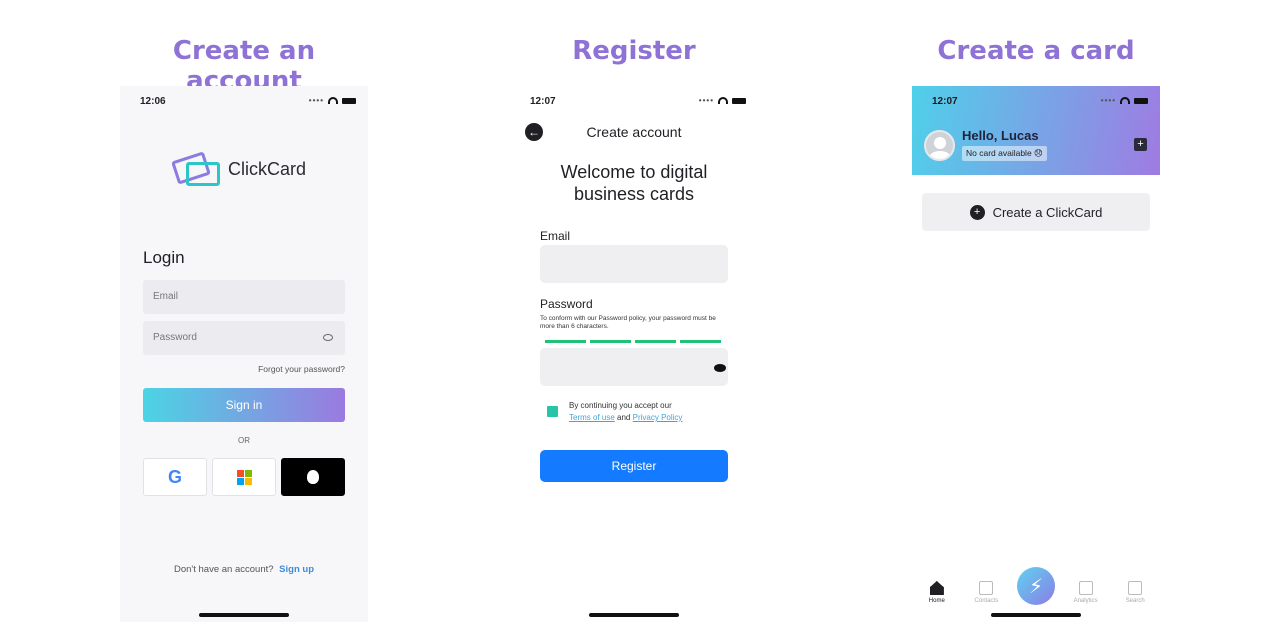 This screenshot has width=1280, height=640. I want to click on microsoft-sign-in-button, so click(244, 477).